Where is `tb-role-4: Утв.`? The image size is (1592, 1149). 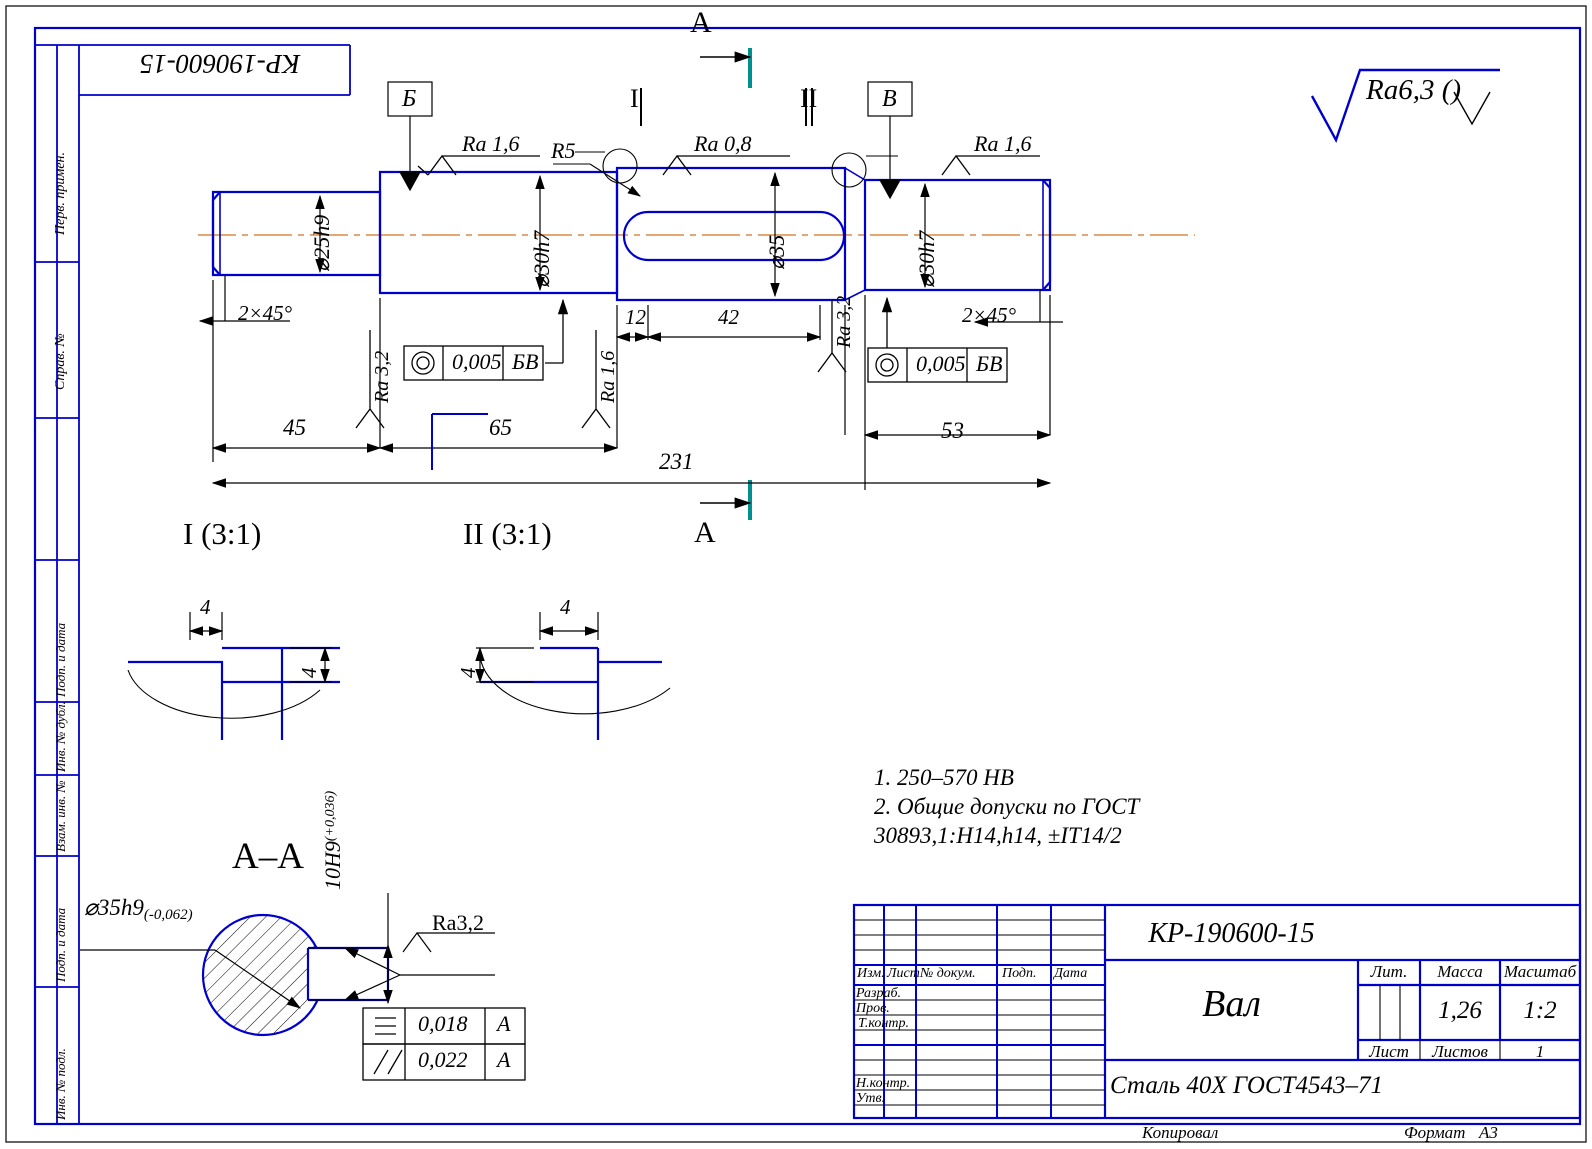
tb-role-4: Утв. is located at coordinates (871, 1098).